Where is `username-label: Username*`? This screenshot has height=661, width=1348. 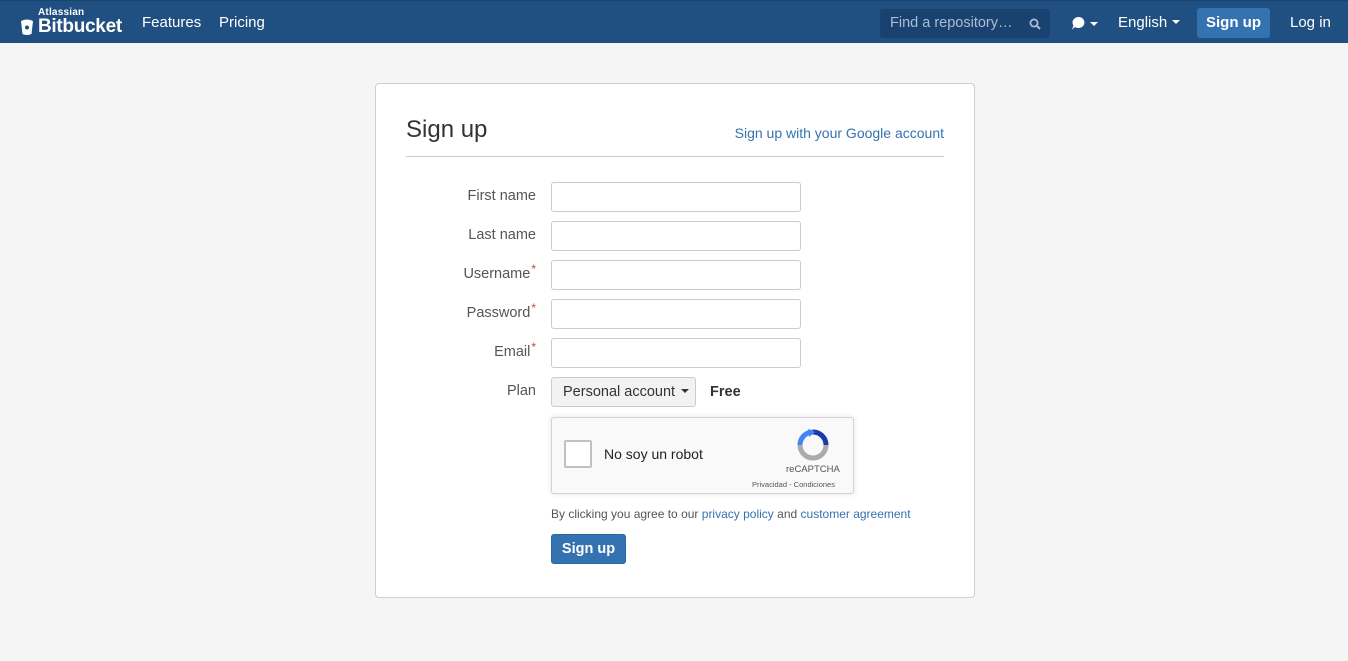 username-label: Username* is located at coordinates (499, 272).